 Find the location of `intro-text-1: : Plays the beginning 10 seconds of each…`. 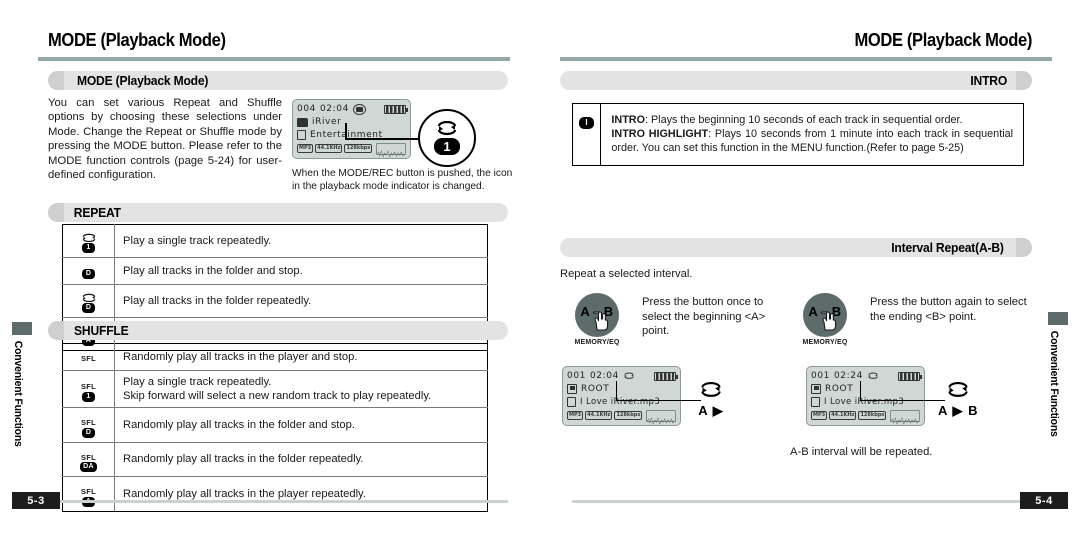

intro-text-1: : Plays the beginning 10 seconds of each… is located at coordinates (803, 120).